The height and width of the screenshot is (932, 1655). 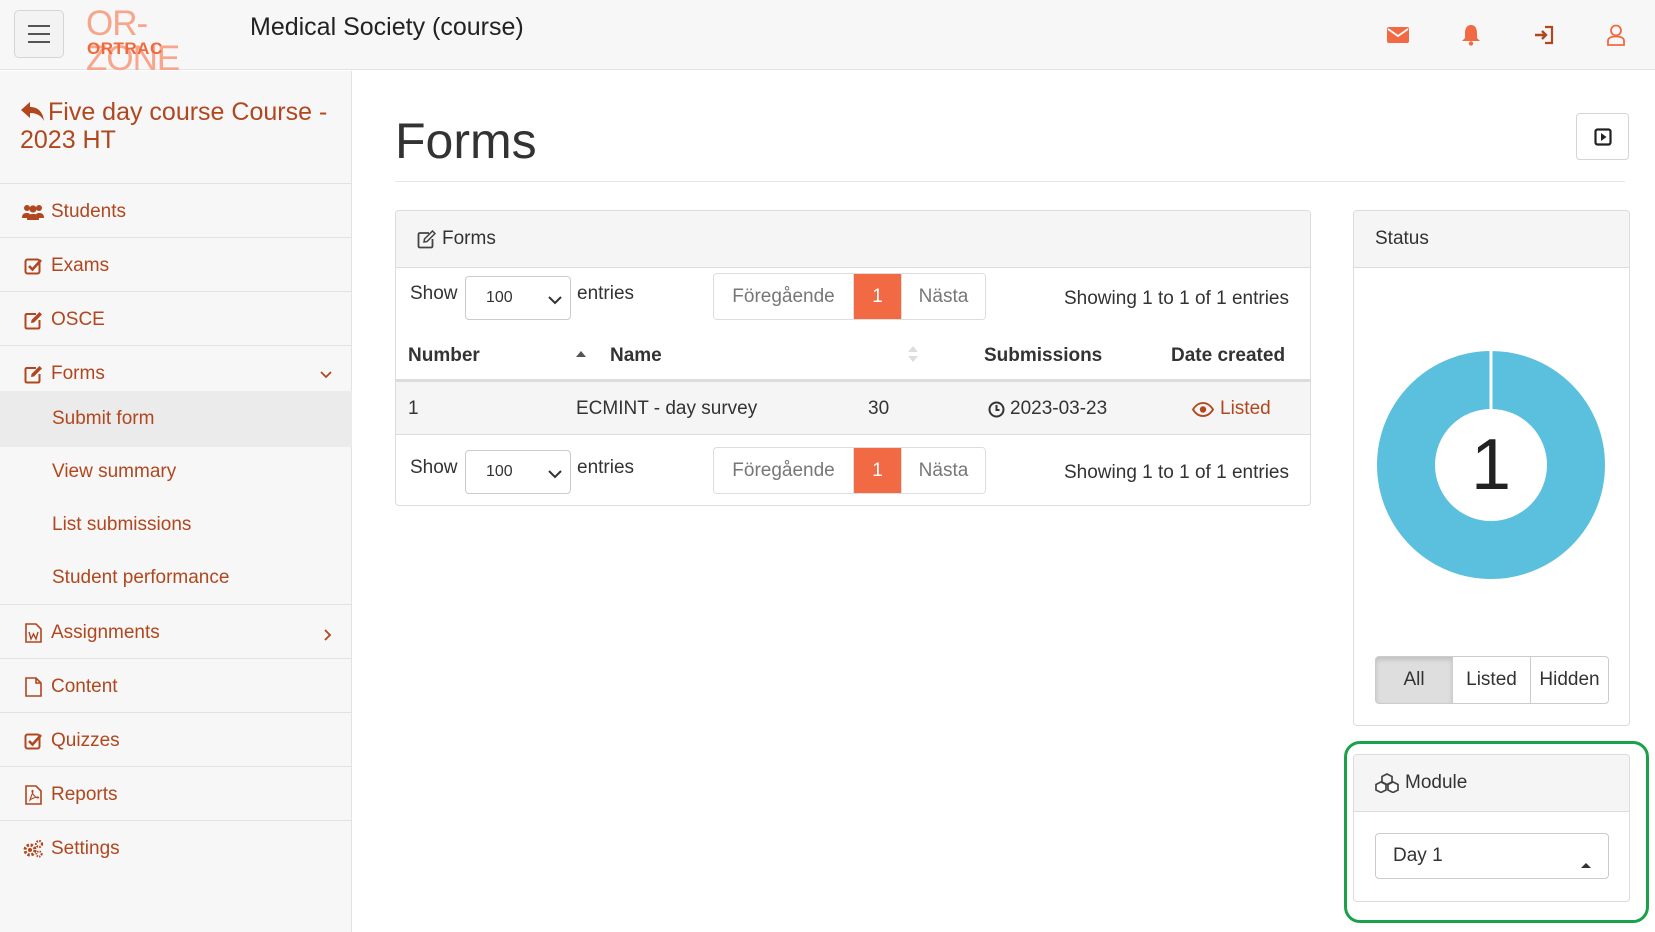 What do you see at coordinates (114, 471) in the screenshot?
I see `sidebar-subitem-label: View summary` at bounding box center [114, 471].